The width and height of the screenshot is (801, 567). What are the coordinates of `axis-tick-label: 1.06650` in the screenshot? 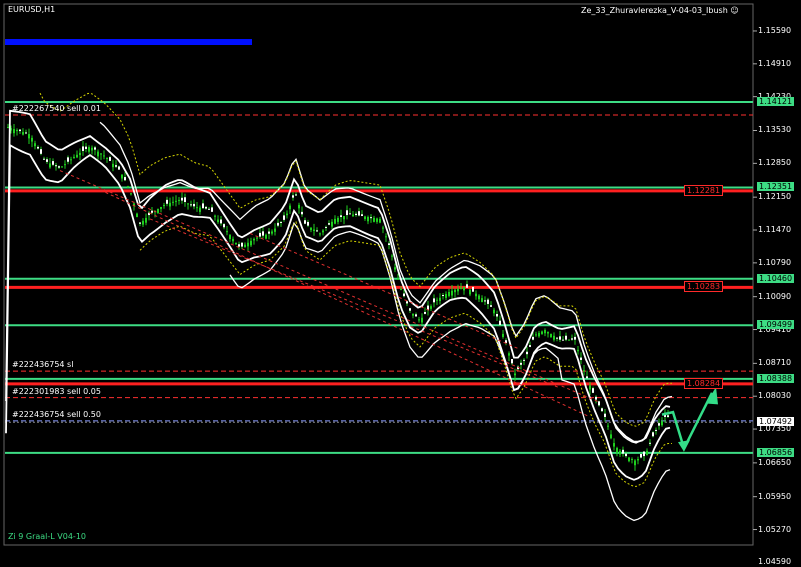 It's located at (775, 462).